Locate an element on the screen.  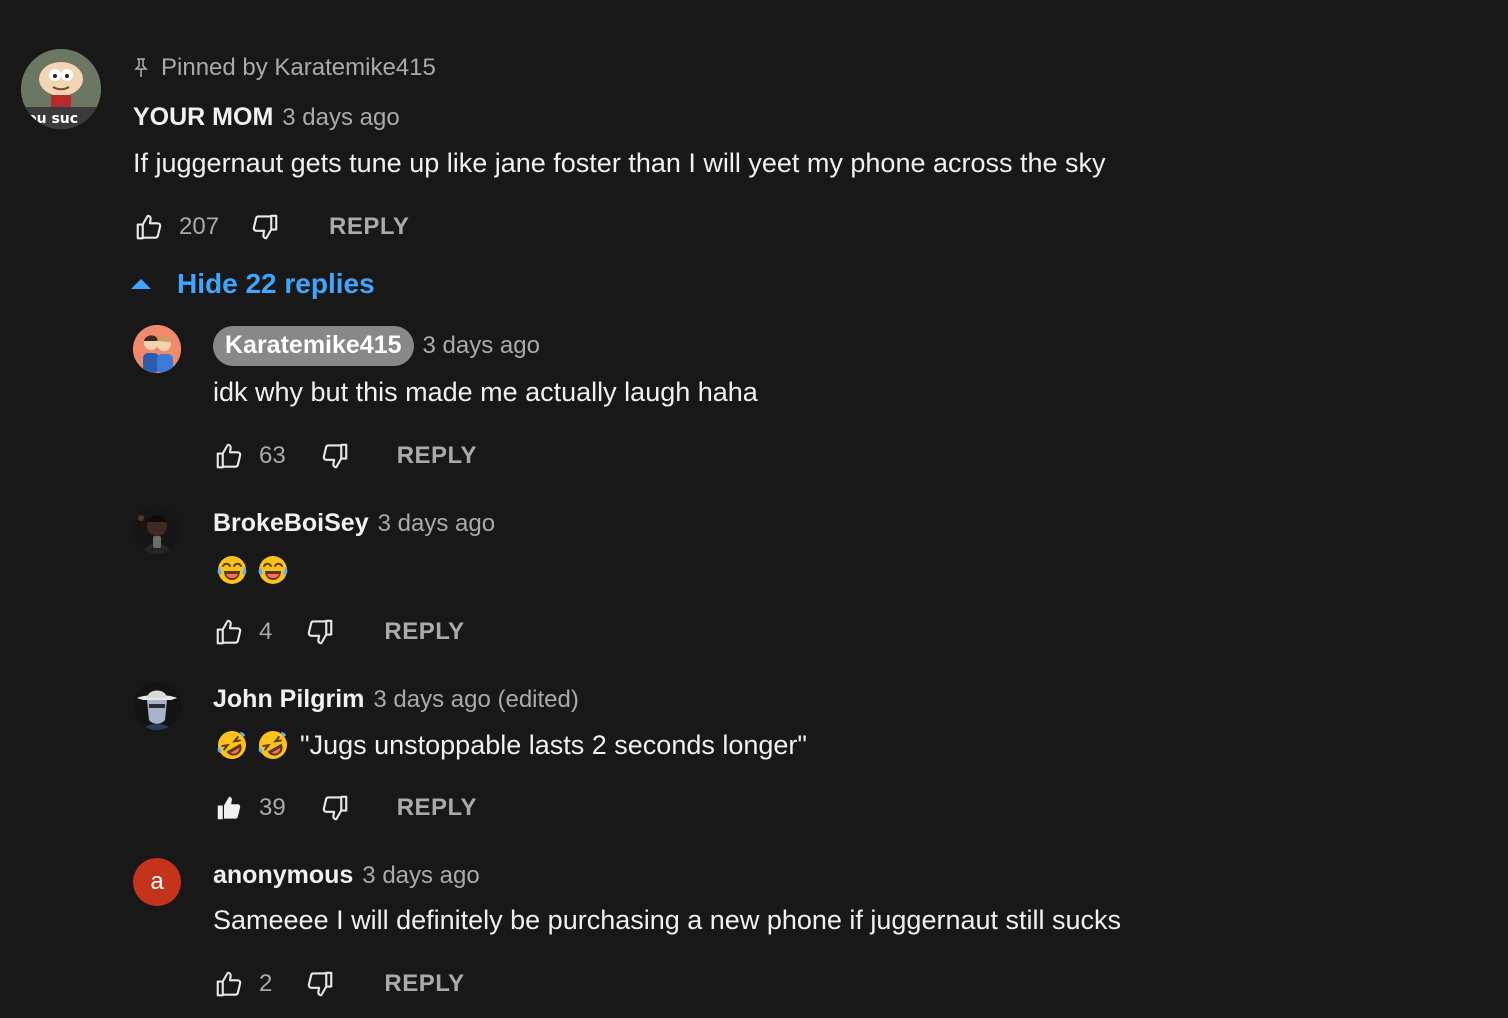
brokeboisey-avatar is located at coordinates (157, 530).